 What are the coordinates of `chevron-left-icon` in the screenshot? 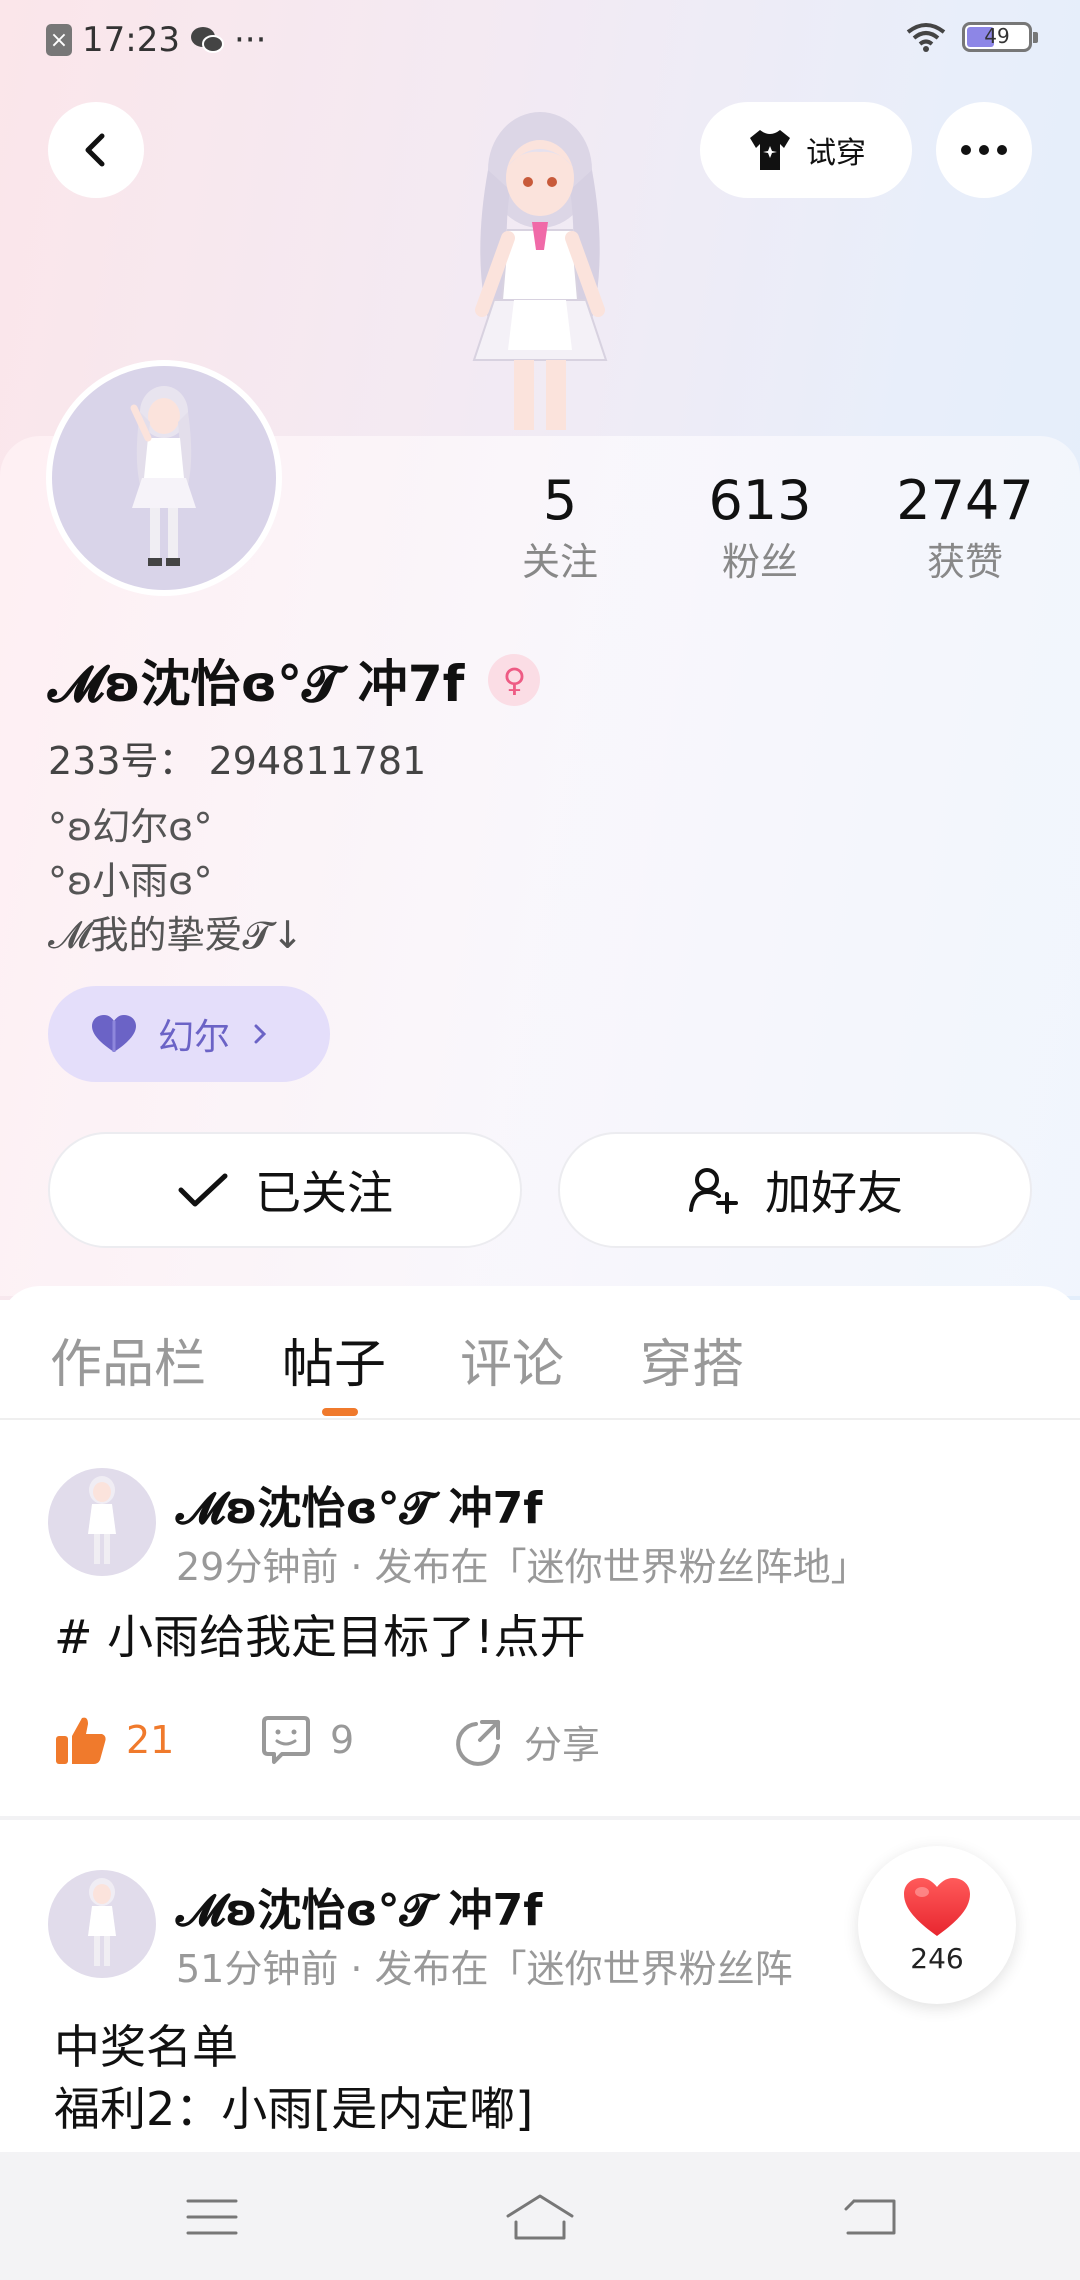 It's located at (95, 150).